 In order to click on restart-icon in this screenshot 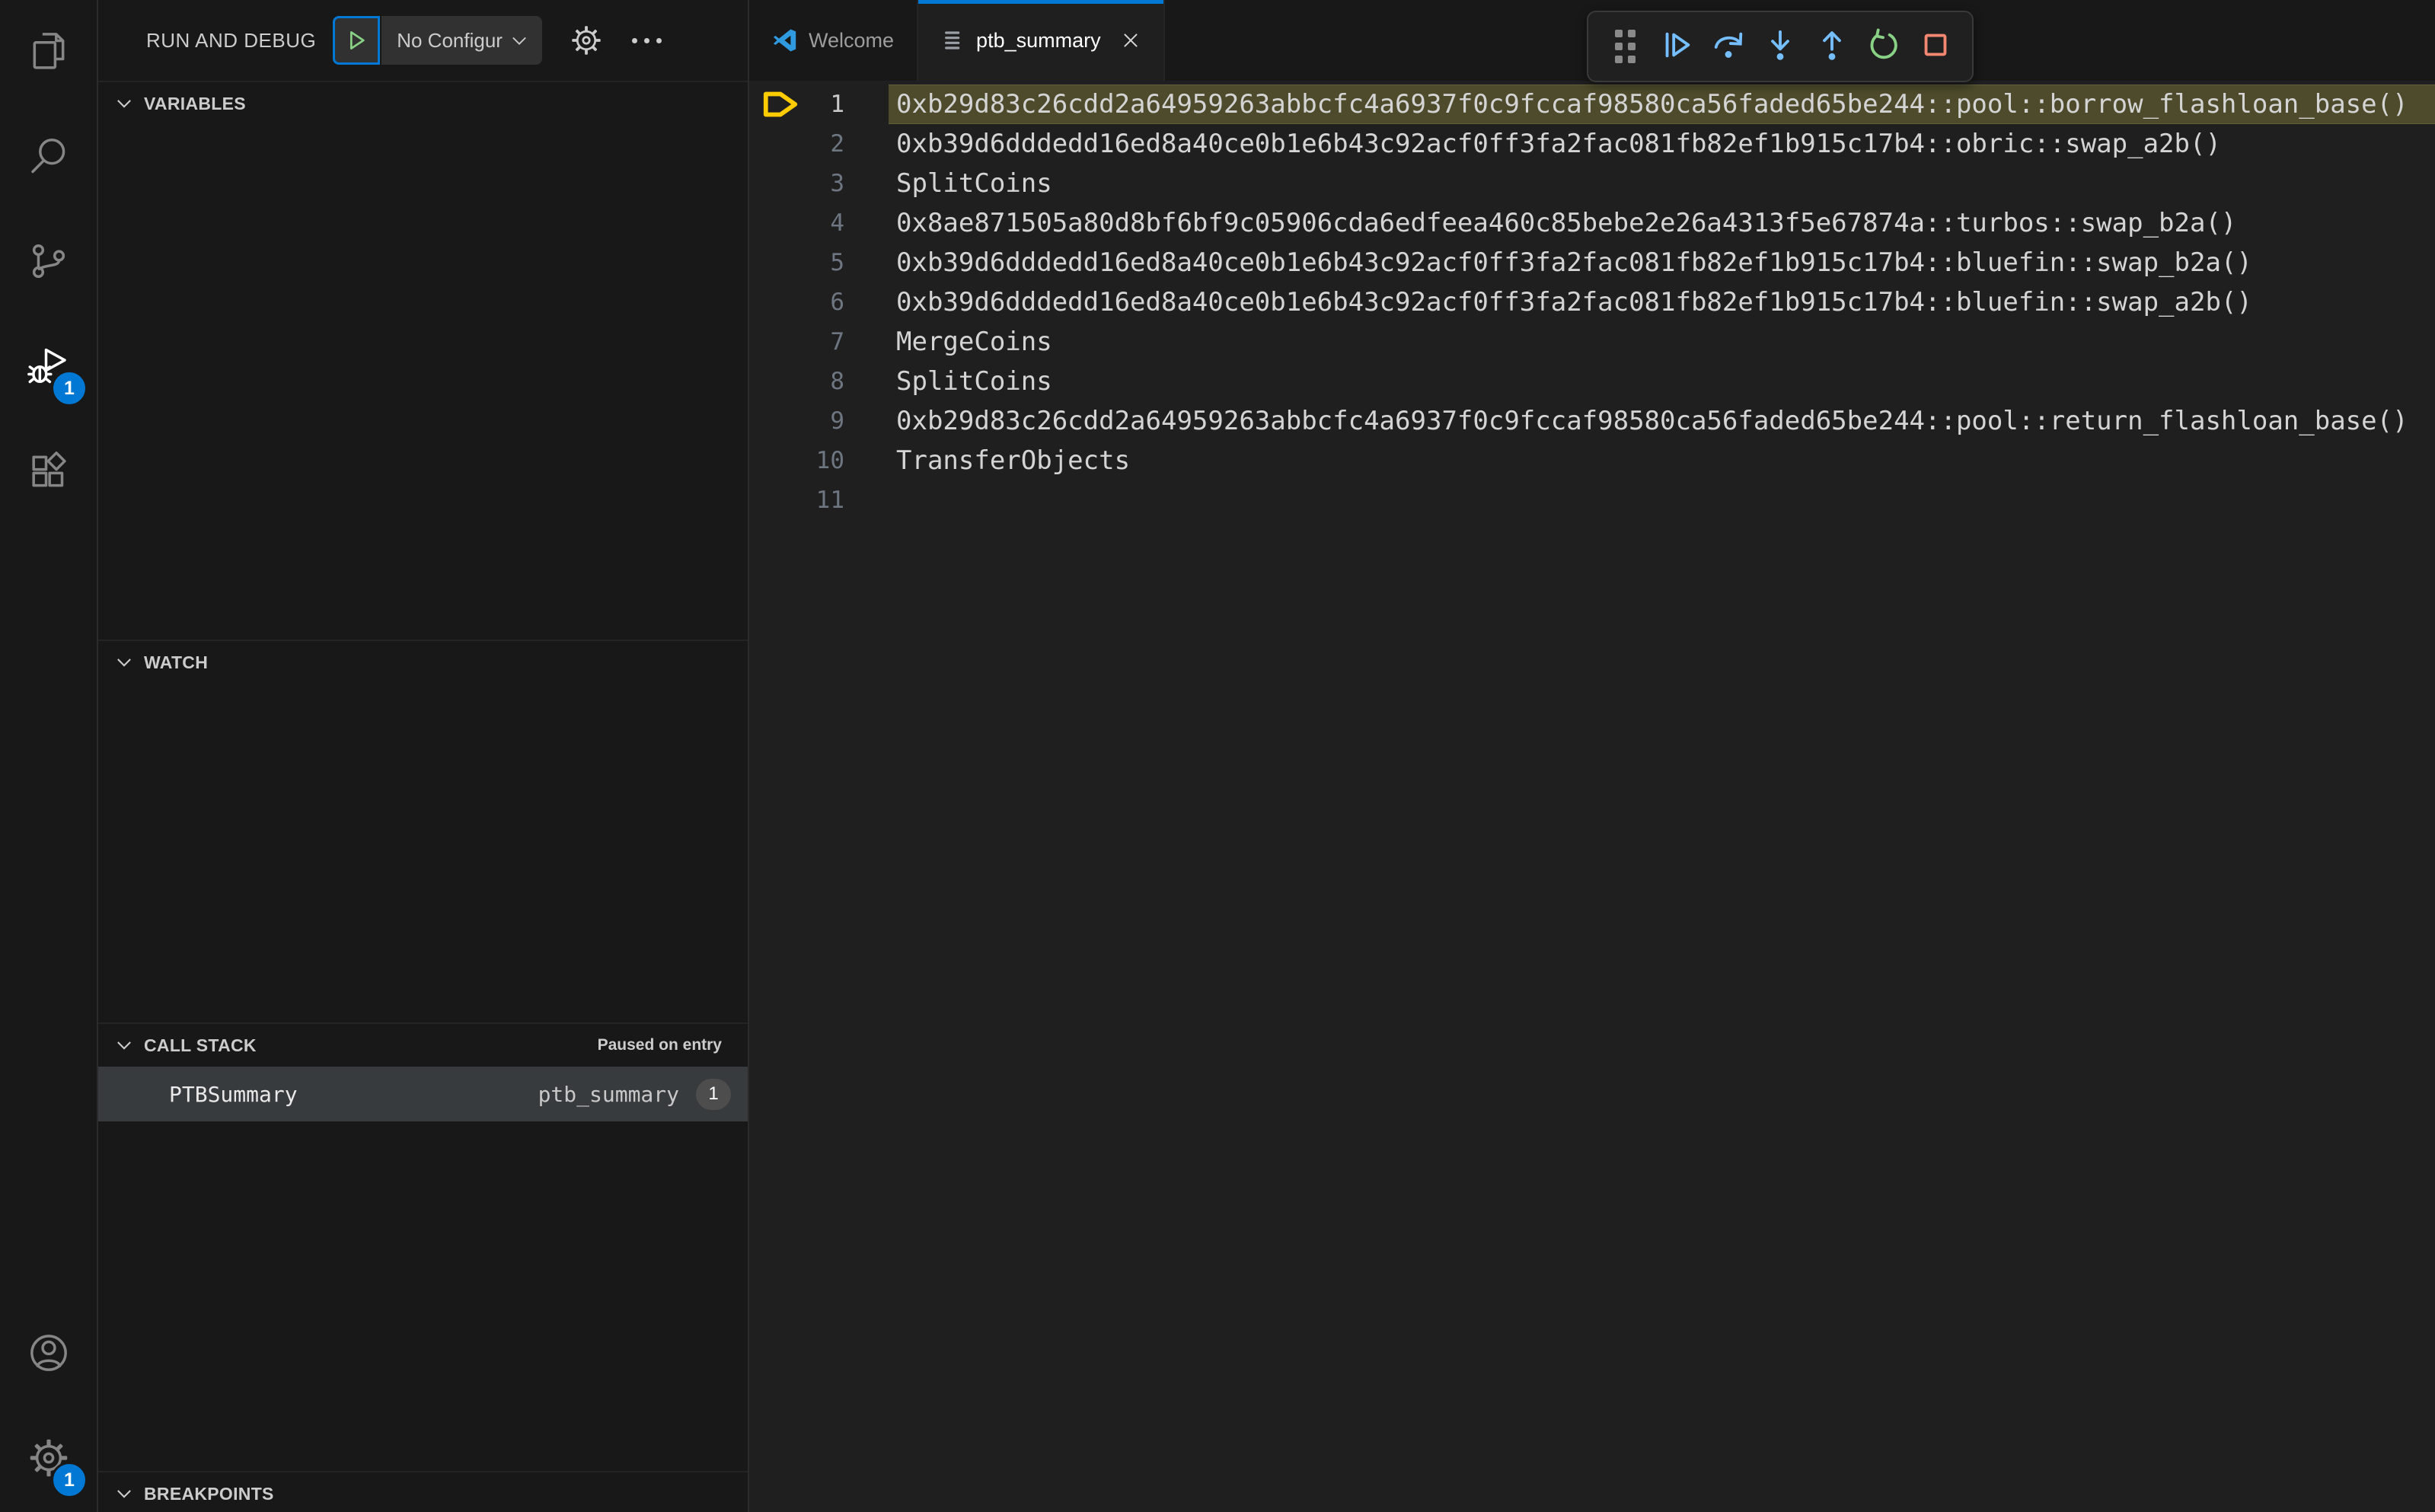, I will do `click(1883, 46)`.